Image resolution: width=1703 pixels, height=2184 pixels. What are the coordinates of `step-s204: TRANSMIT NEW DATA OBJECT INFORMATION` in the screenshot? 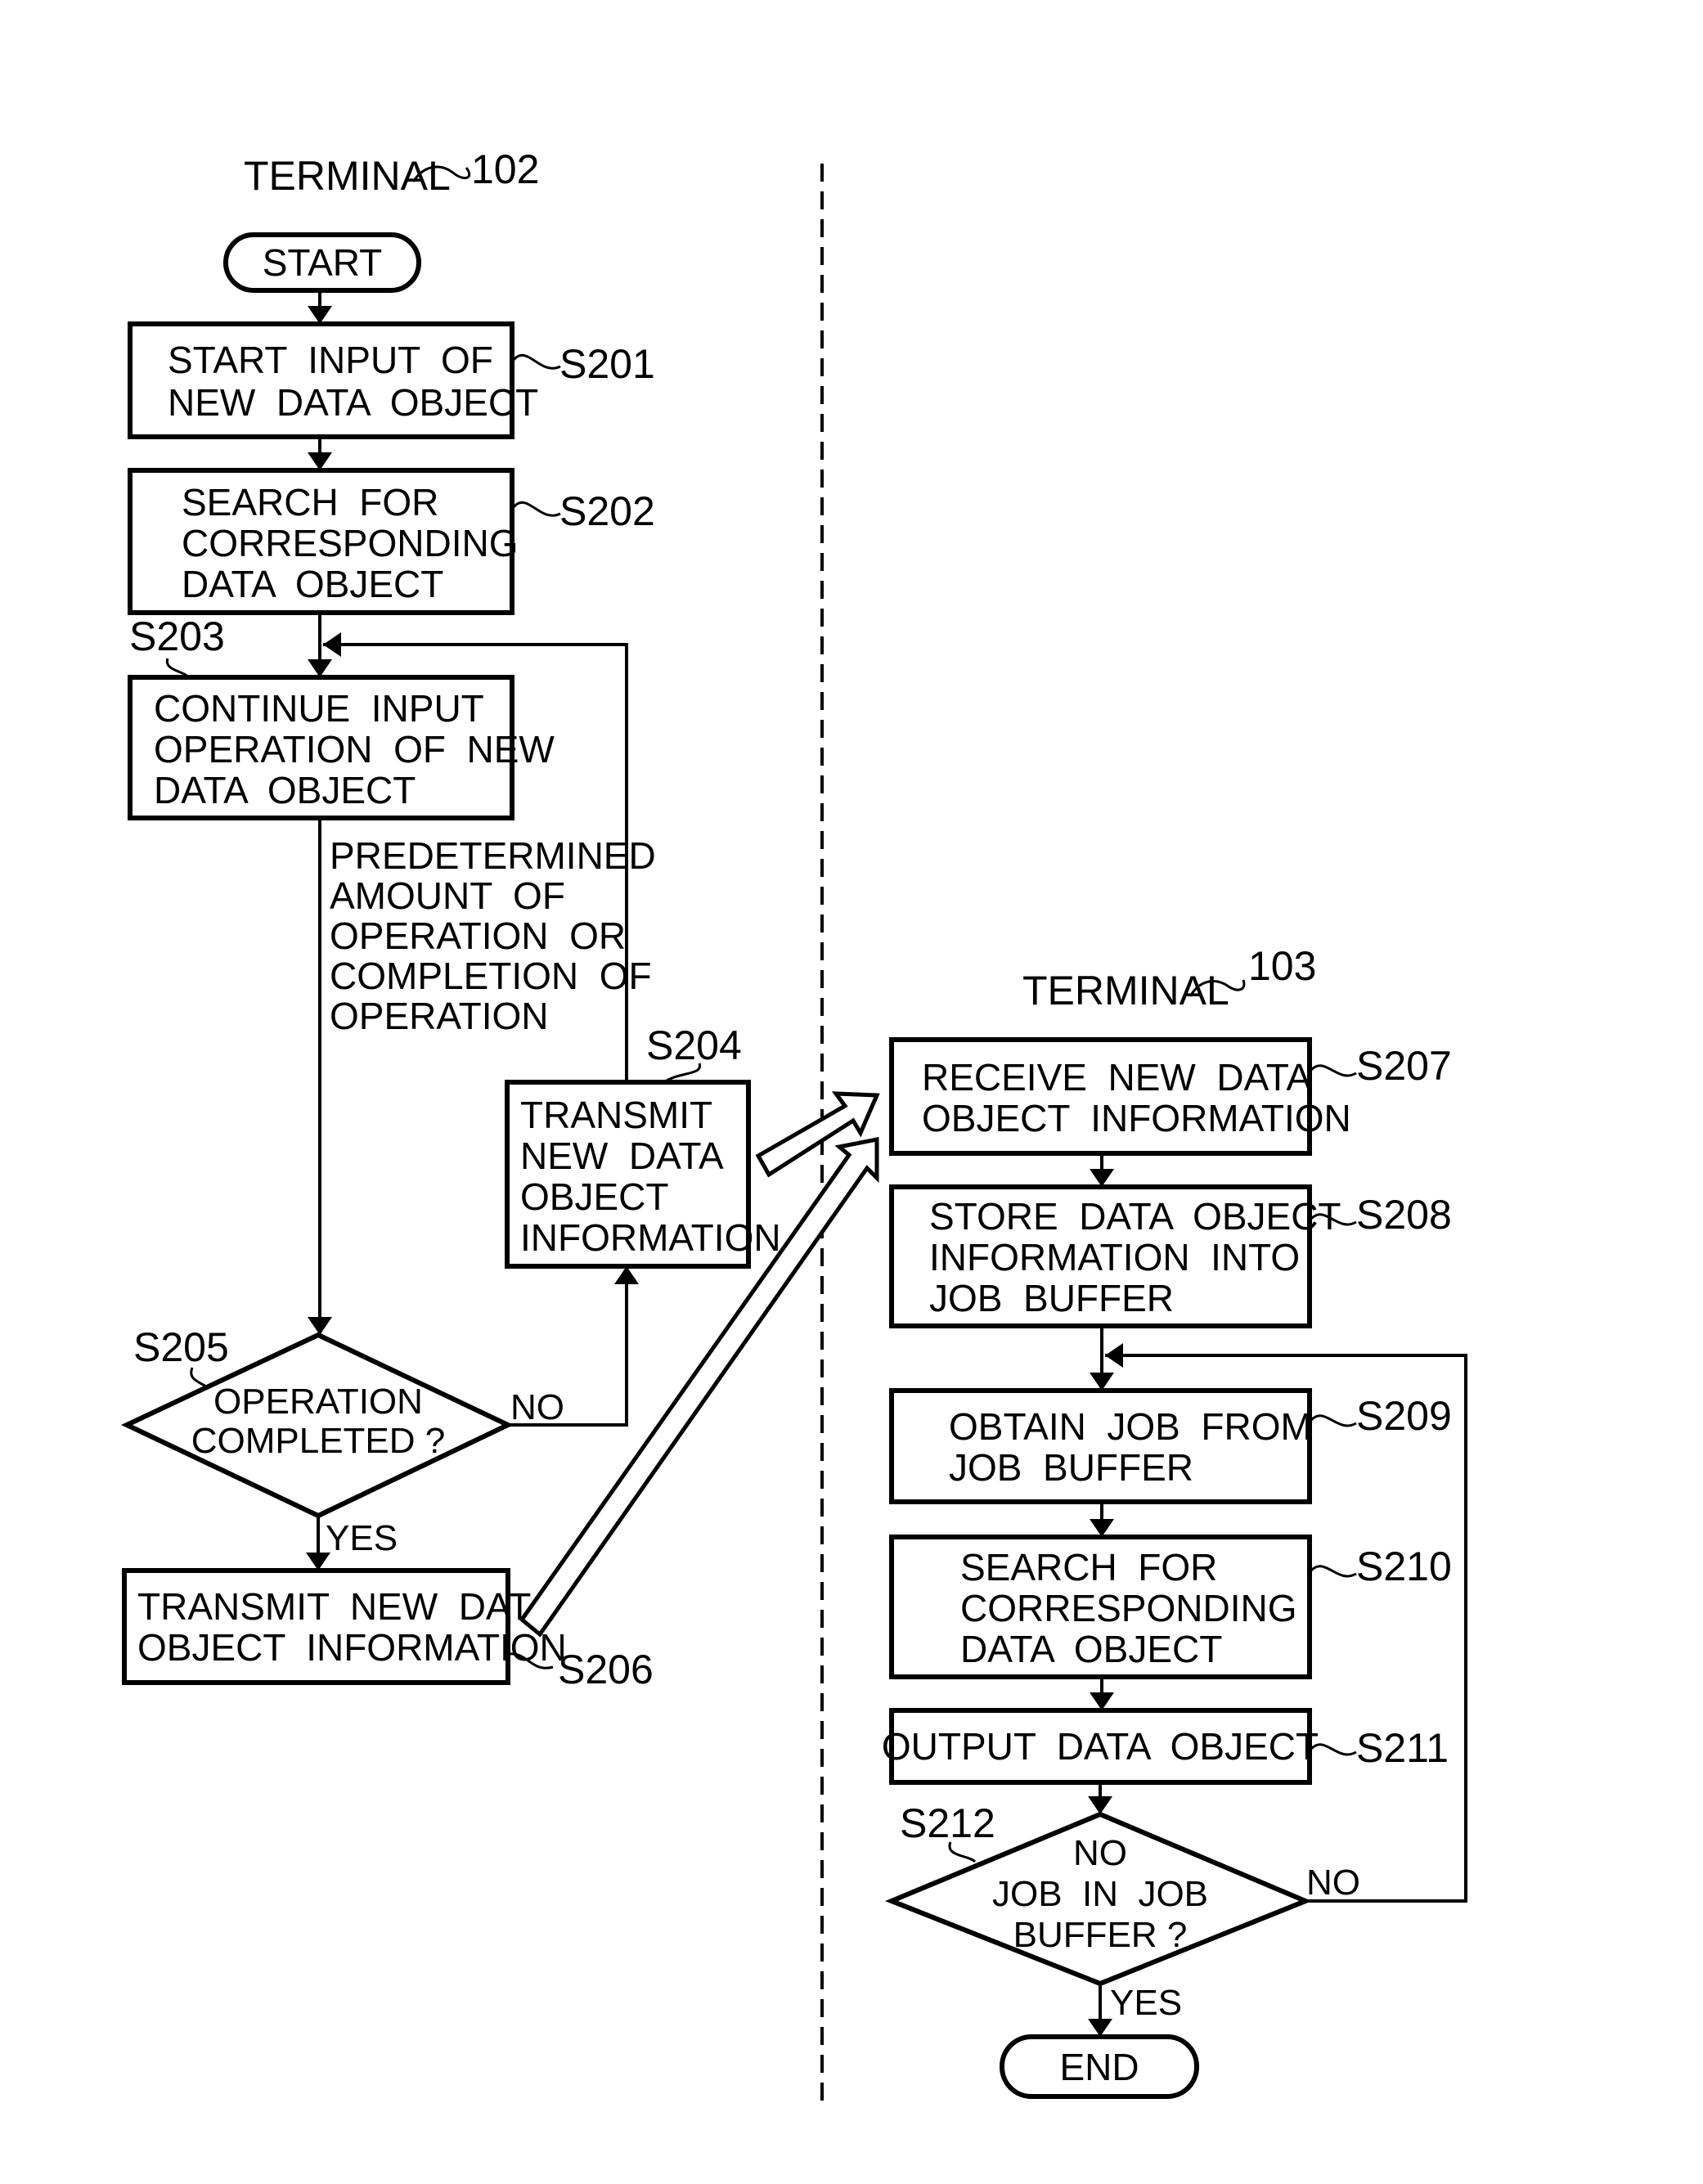 It's located at (643, 1174).